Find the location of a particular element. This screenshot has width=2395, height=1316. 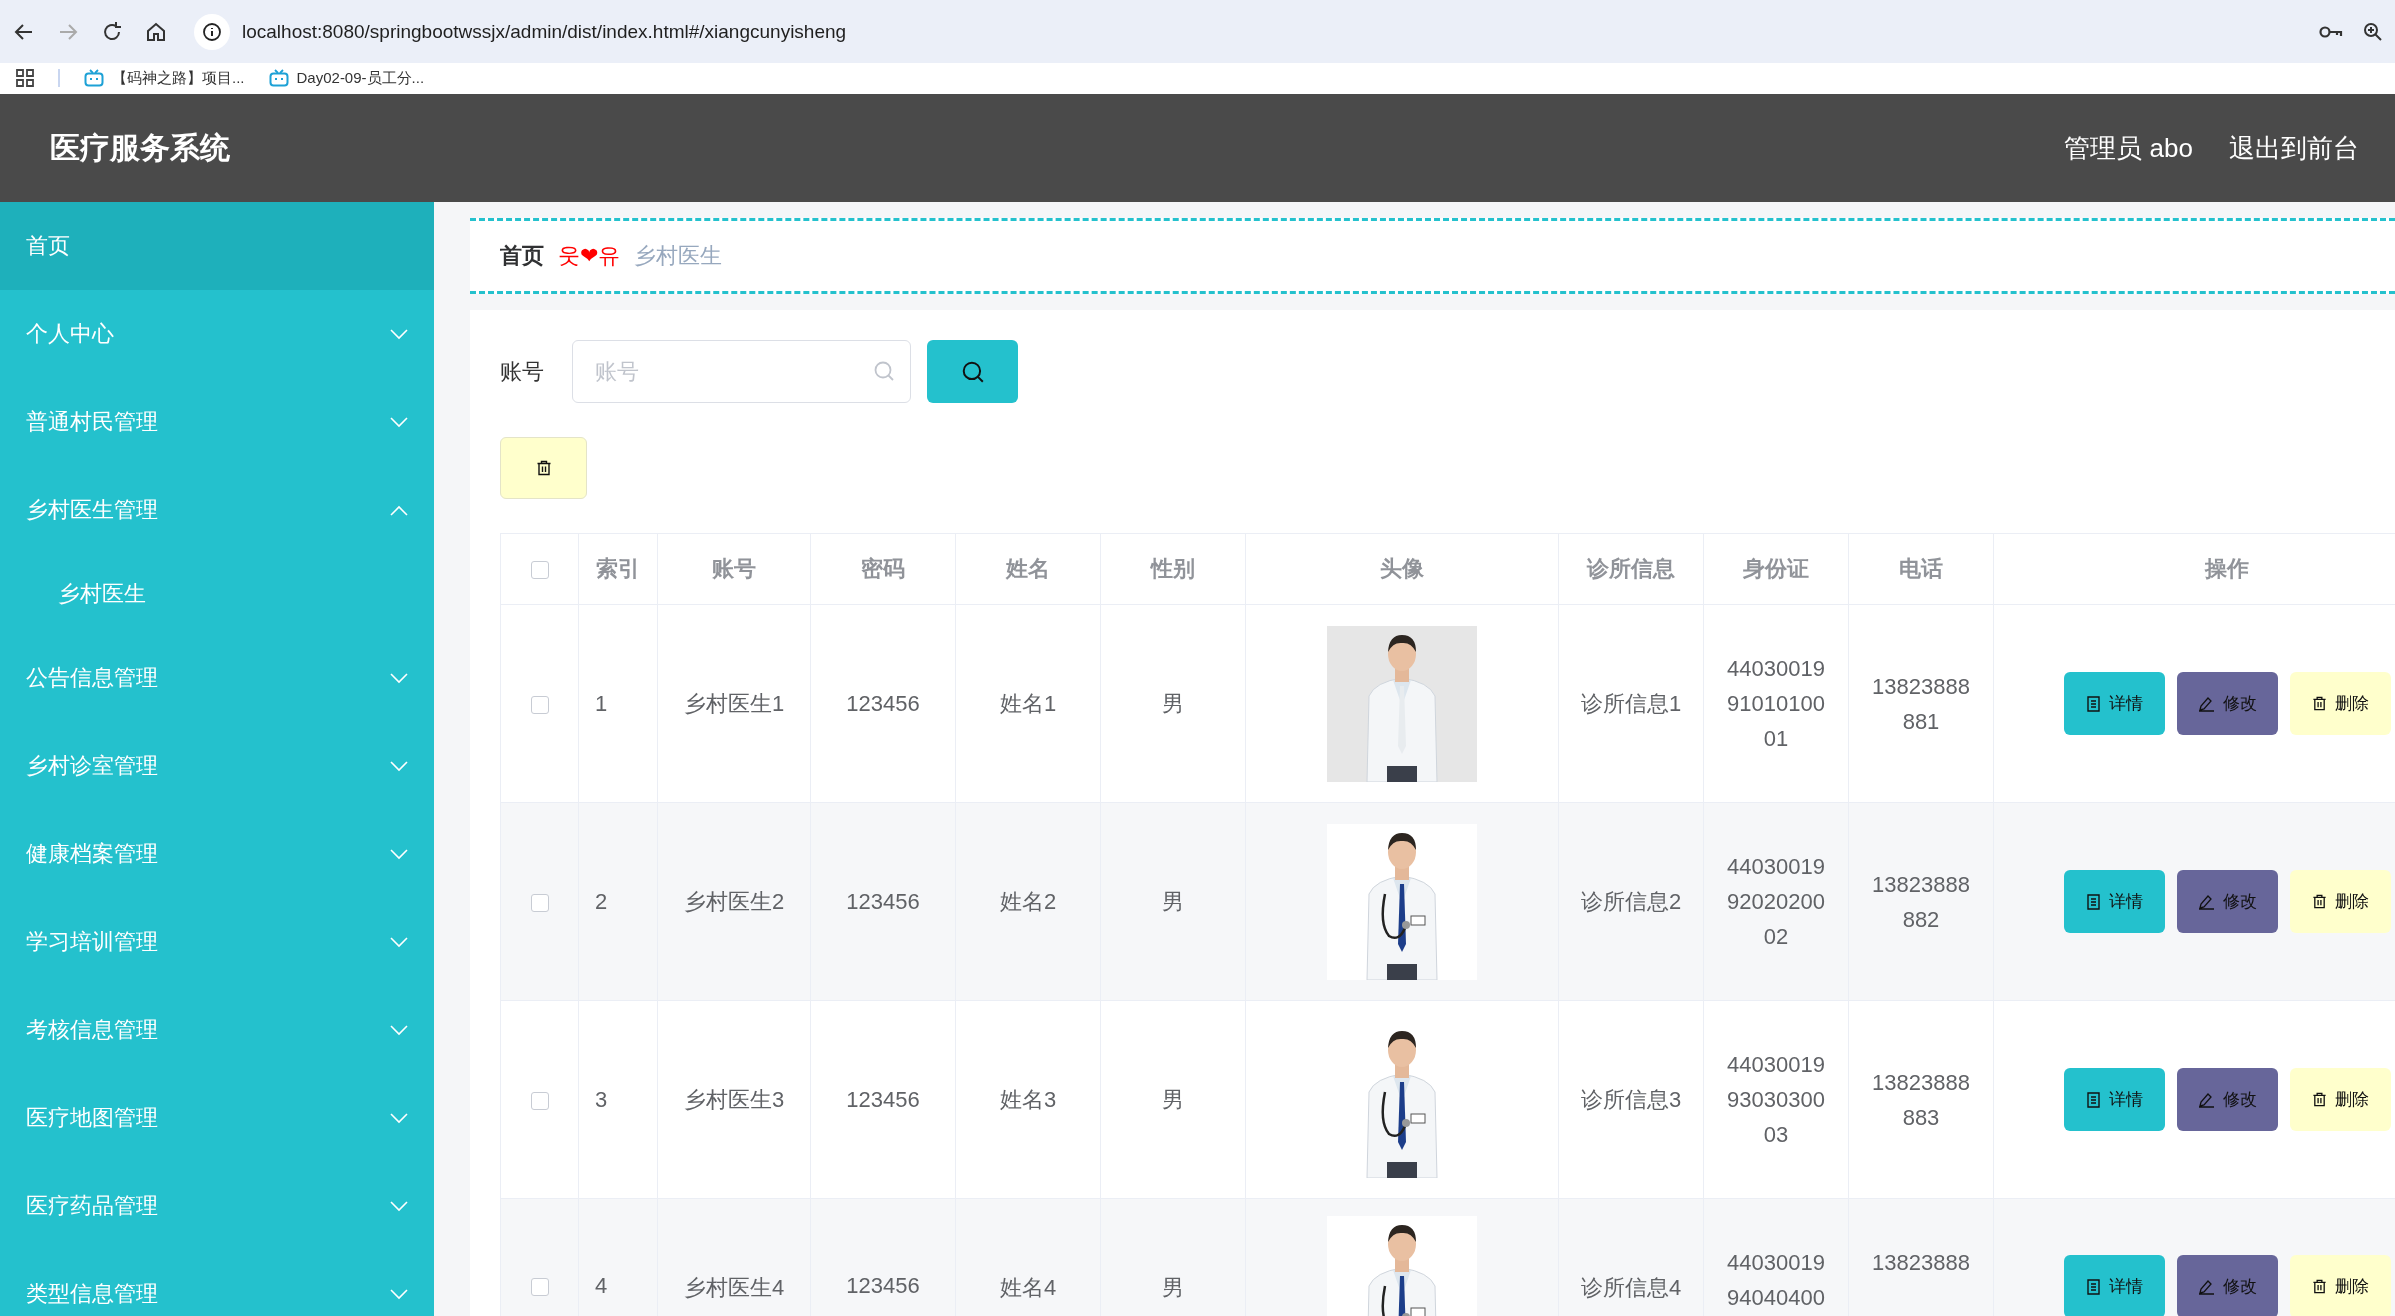

table-cell: 诊所信息3 is located at coordinates (1631, 1099).